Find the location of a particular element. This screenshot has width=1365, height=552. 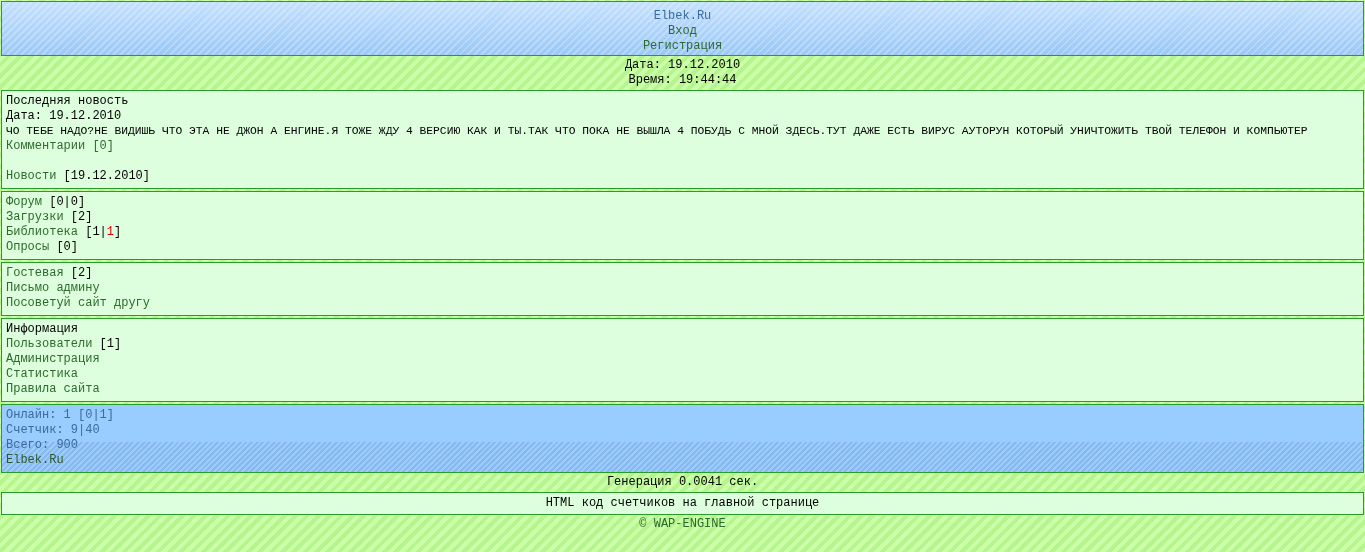

news-link: Новости is located at coordinates (31, 176).